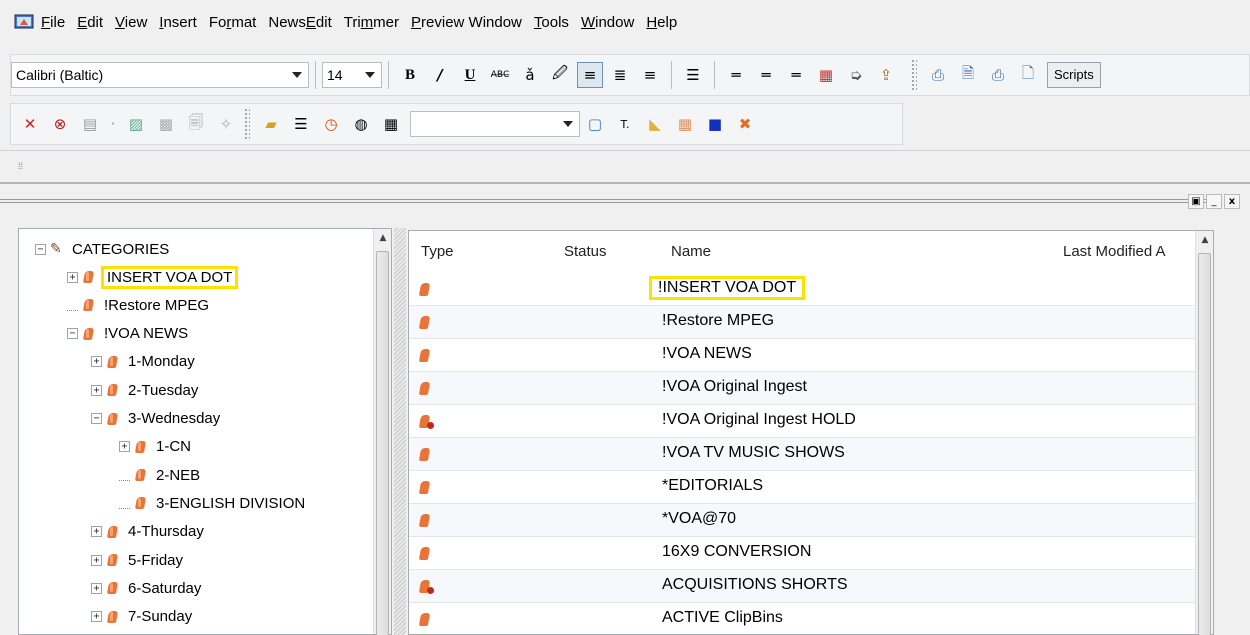  Describe the element at coordinates (155, 419) in the screenshot. I see `tree-node: − 3-Wednesday` at that location.